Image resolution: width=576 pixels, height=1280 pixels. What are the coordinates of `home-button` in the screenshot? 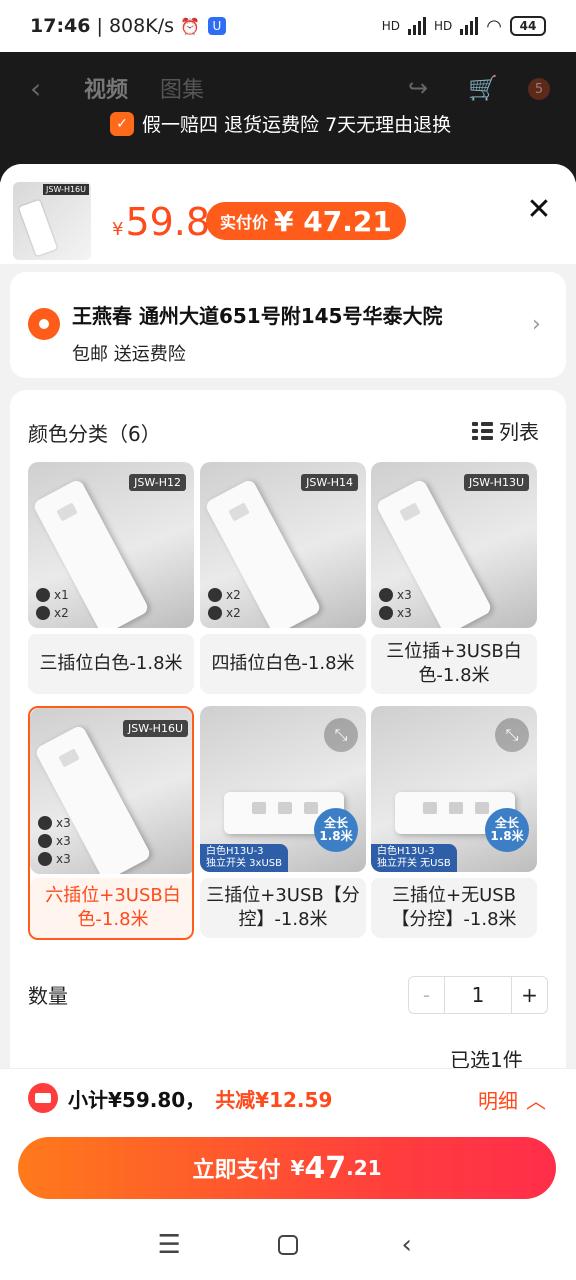 It's located at (288, 1245).